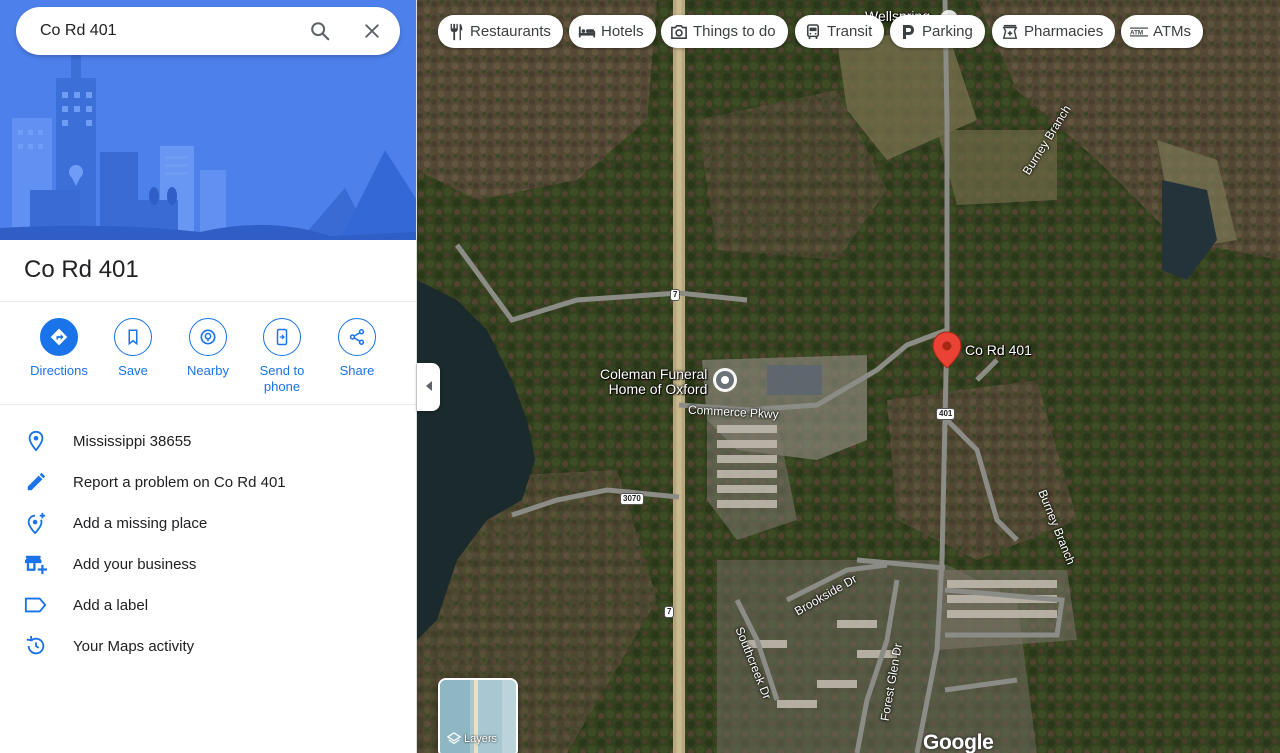  Describe the element at coordinates (1172, 31) in the screenshot. I see `chip-label: ATMs` at that location.